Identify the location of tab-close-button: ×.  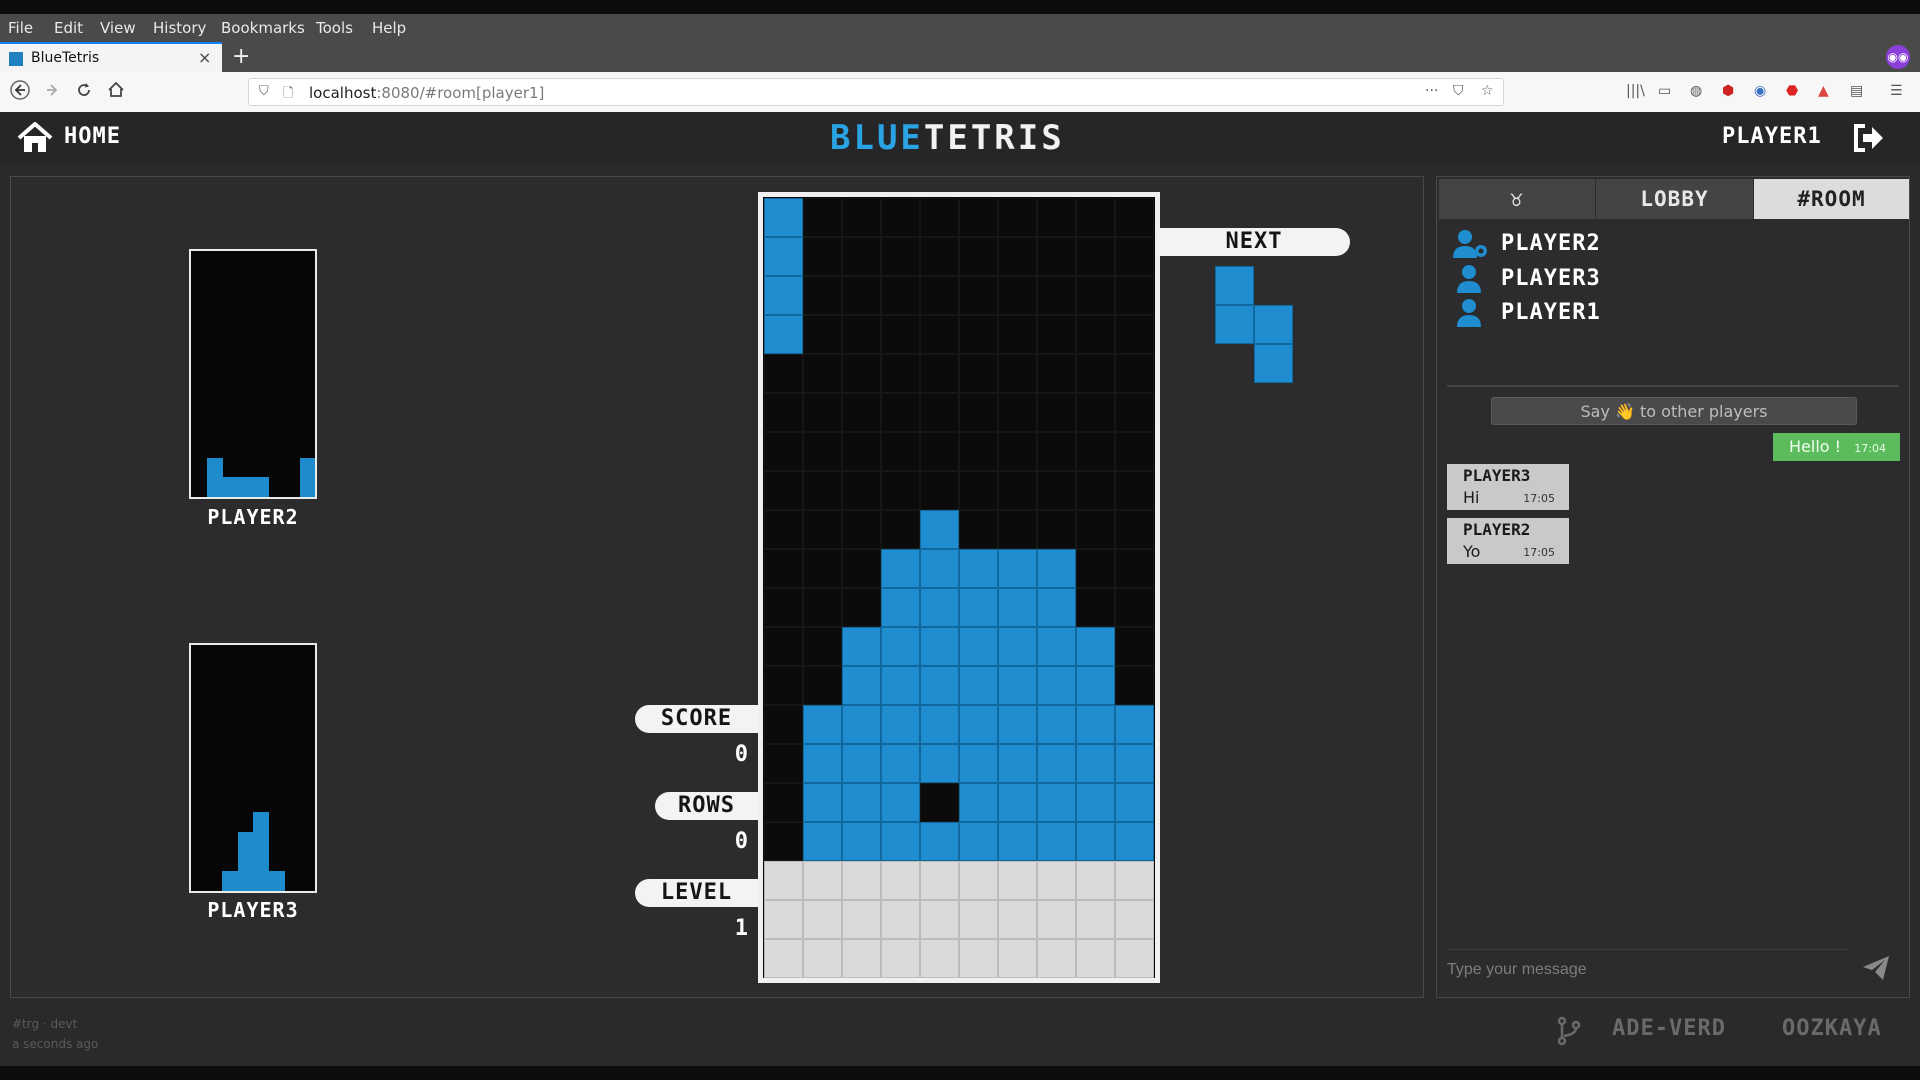
(204, 57).